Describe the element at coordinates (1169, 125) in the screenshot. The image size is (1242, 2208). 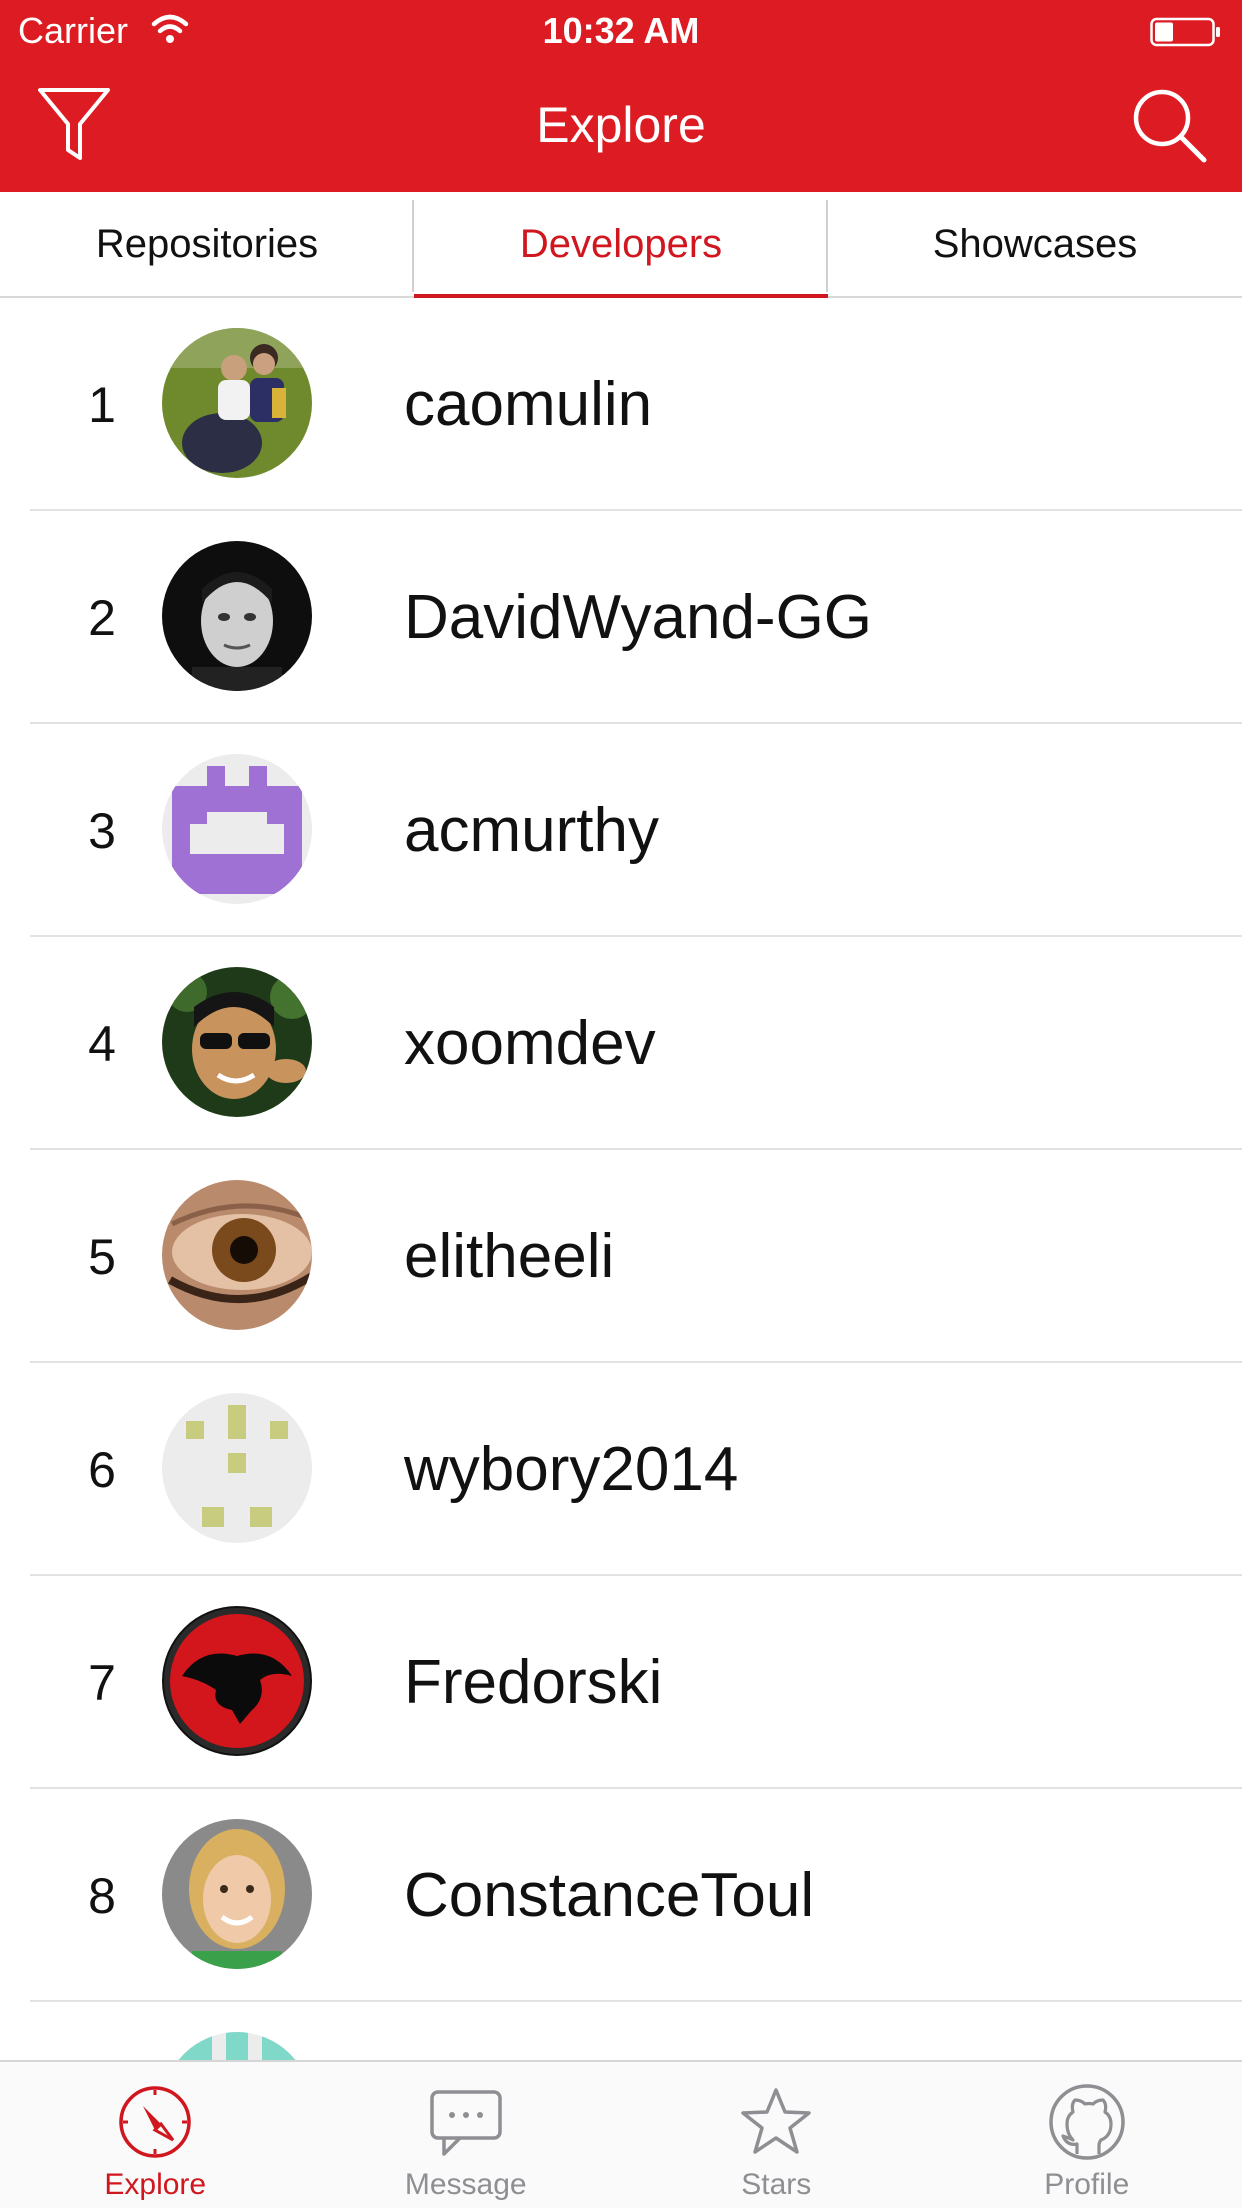
I see `search-icon` at that location.